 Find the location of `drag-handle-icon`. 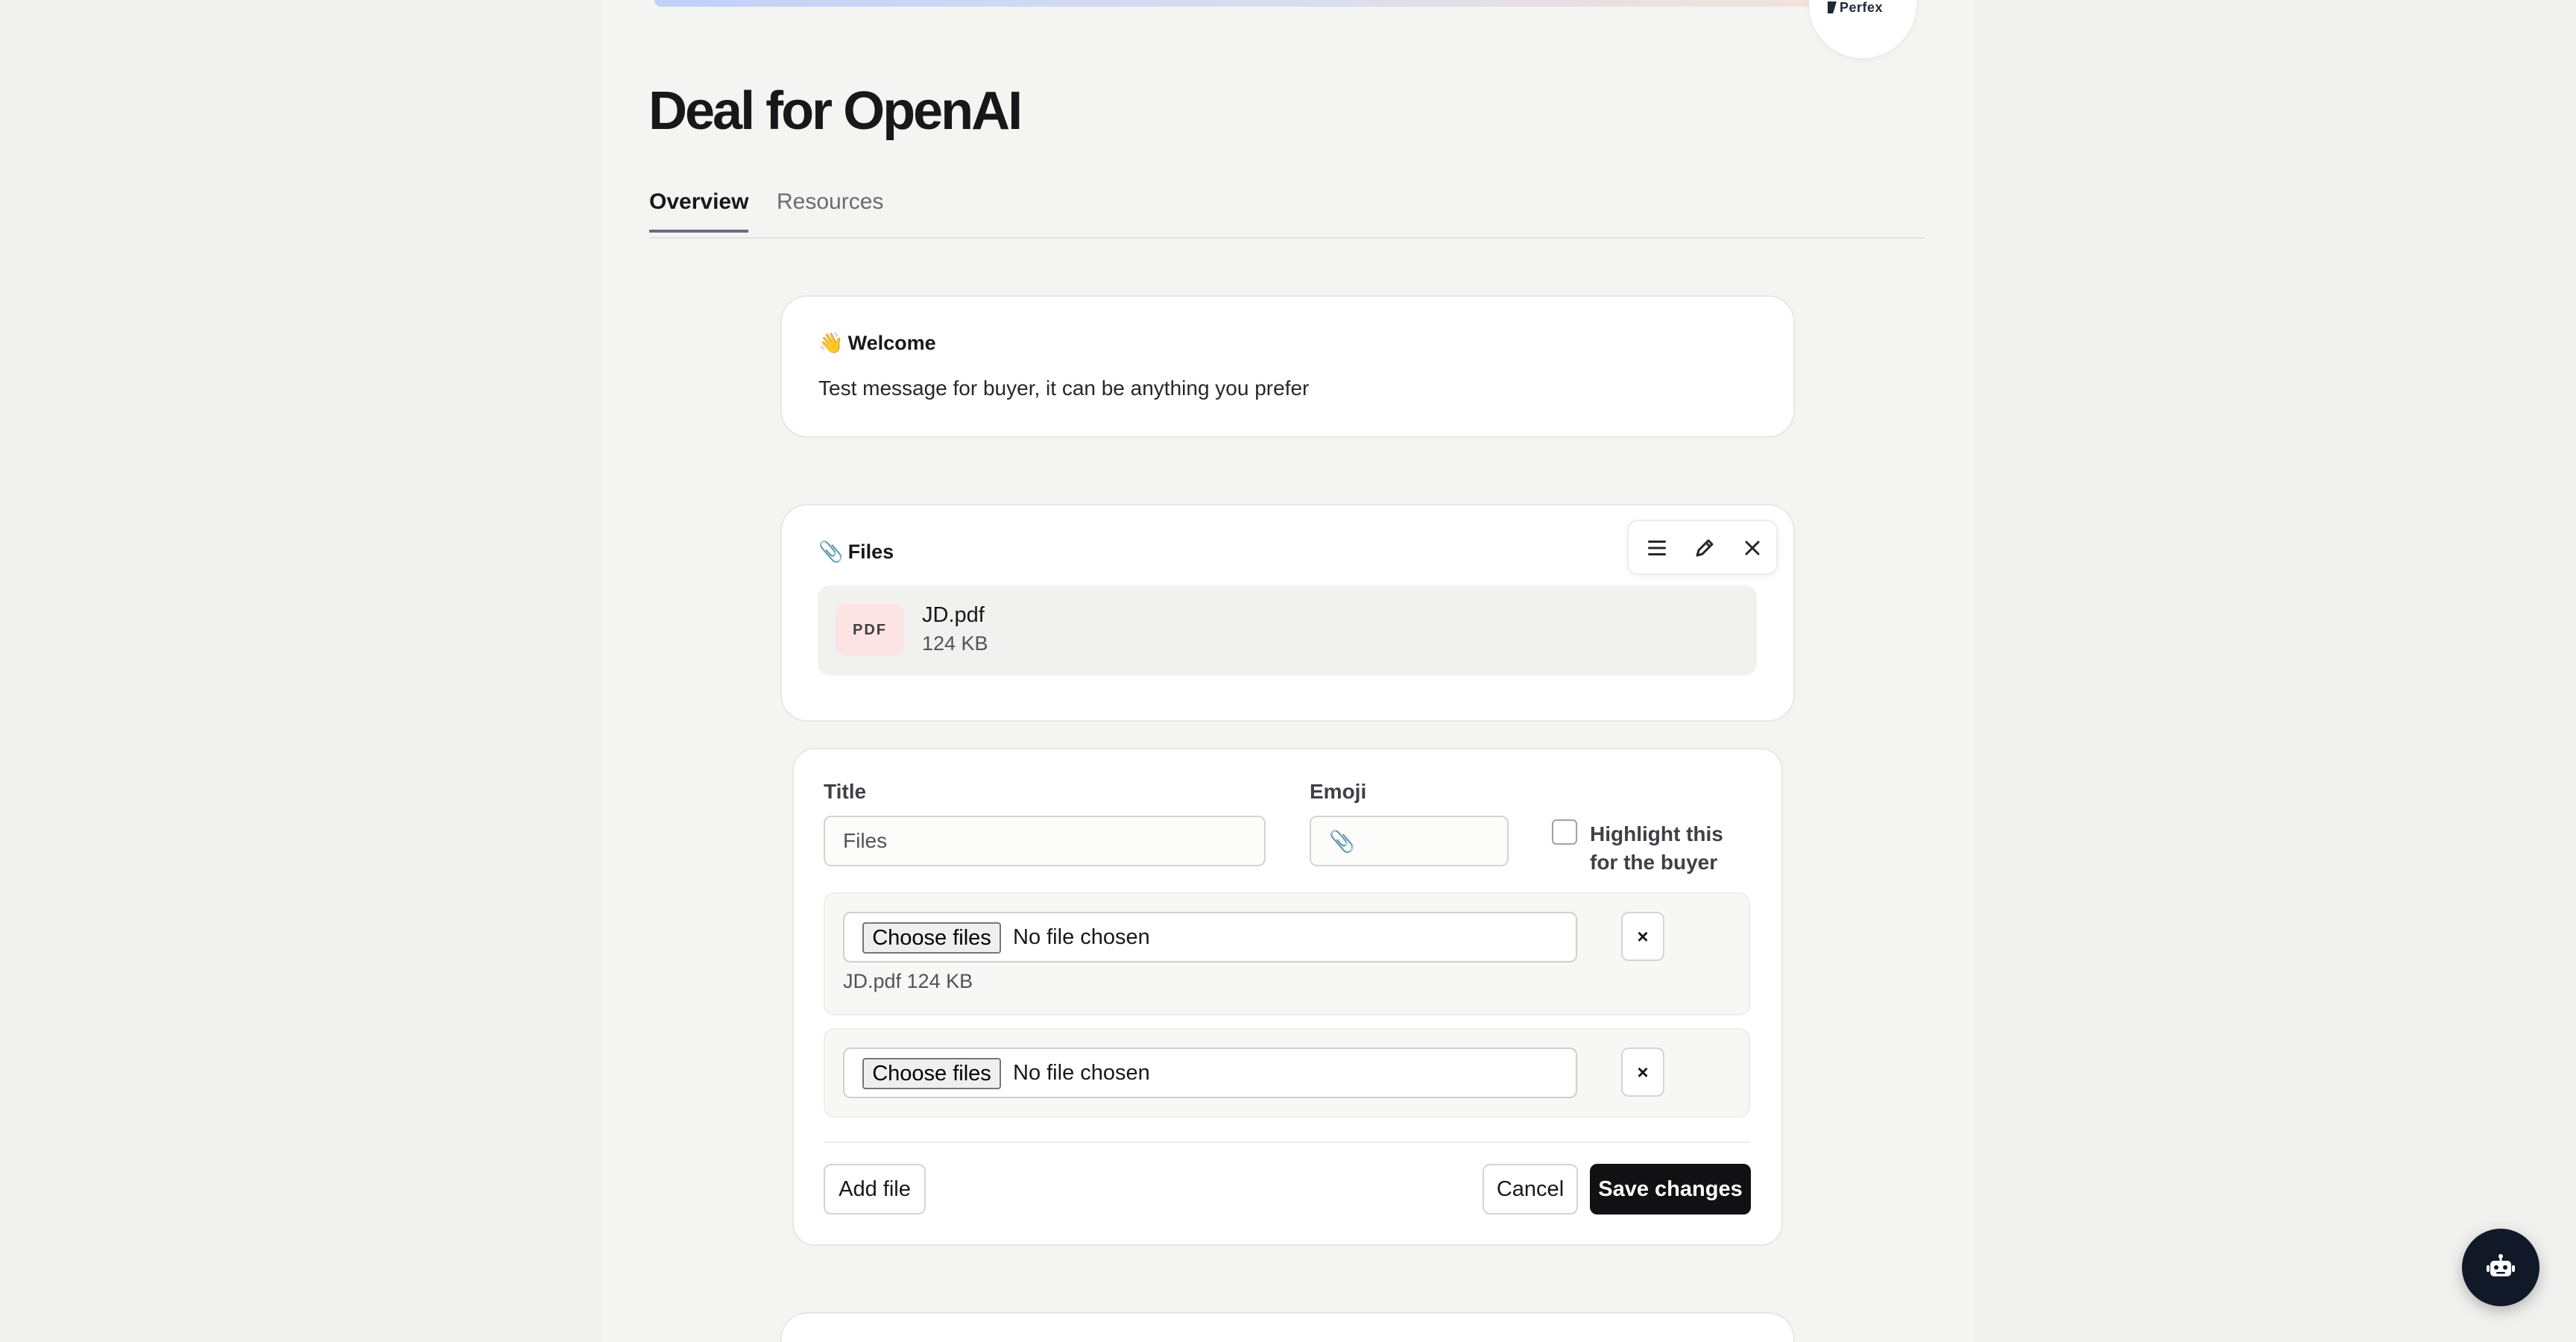

drag-handle-icon is located at coordinates (1657, 548).